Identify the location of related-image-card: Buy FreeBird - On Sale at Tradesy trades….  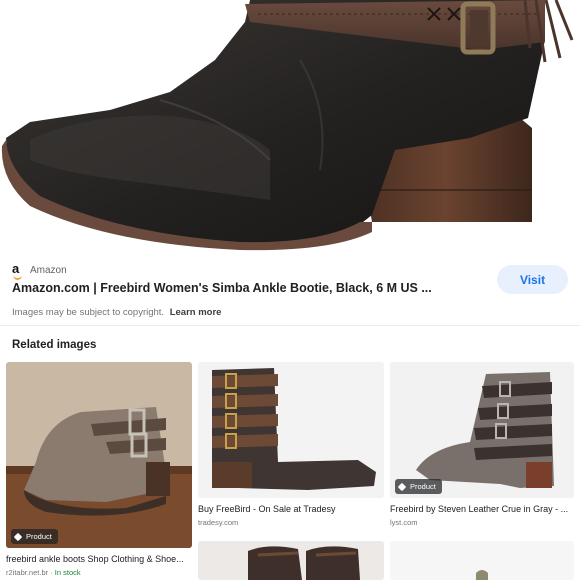
(291, 444).